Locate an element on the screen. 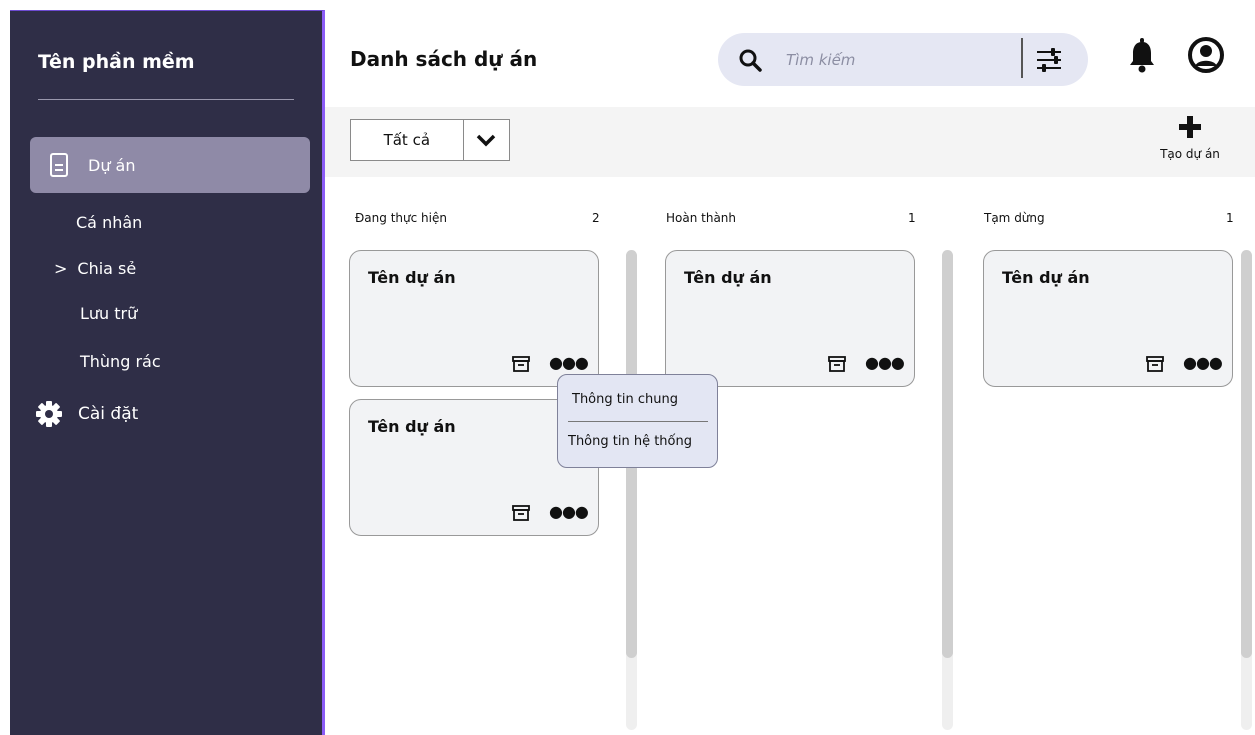 The height and width of the screenshot is (735, 1255). plus-icon is located at coordinates (1190, 130).